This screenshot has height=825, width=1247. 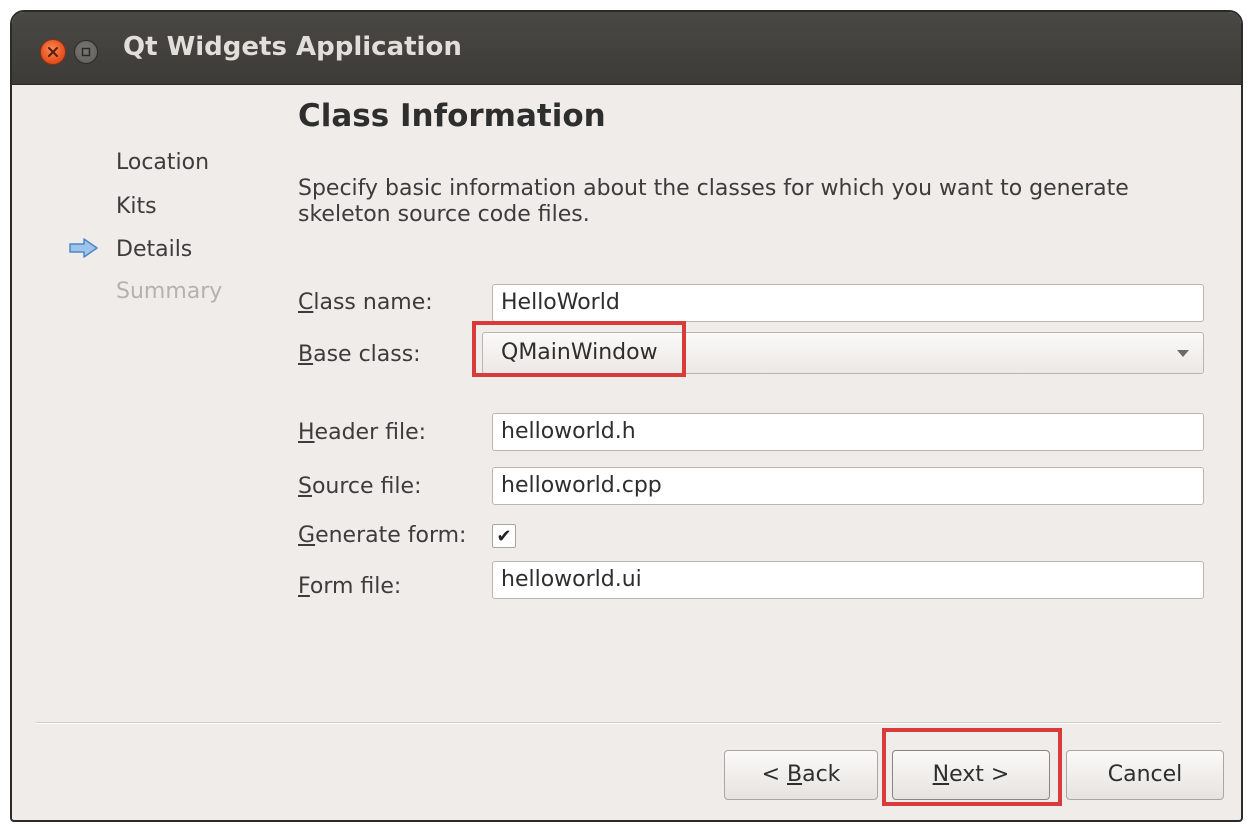 I want to click on sidebar-item-details: Details, so click(x=154, y=249).